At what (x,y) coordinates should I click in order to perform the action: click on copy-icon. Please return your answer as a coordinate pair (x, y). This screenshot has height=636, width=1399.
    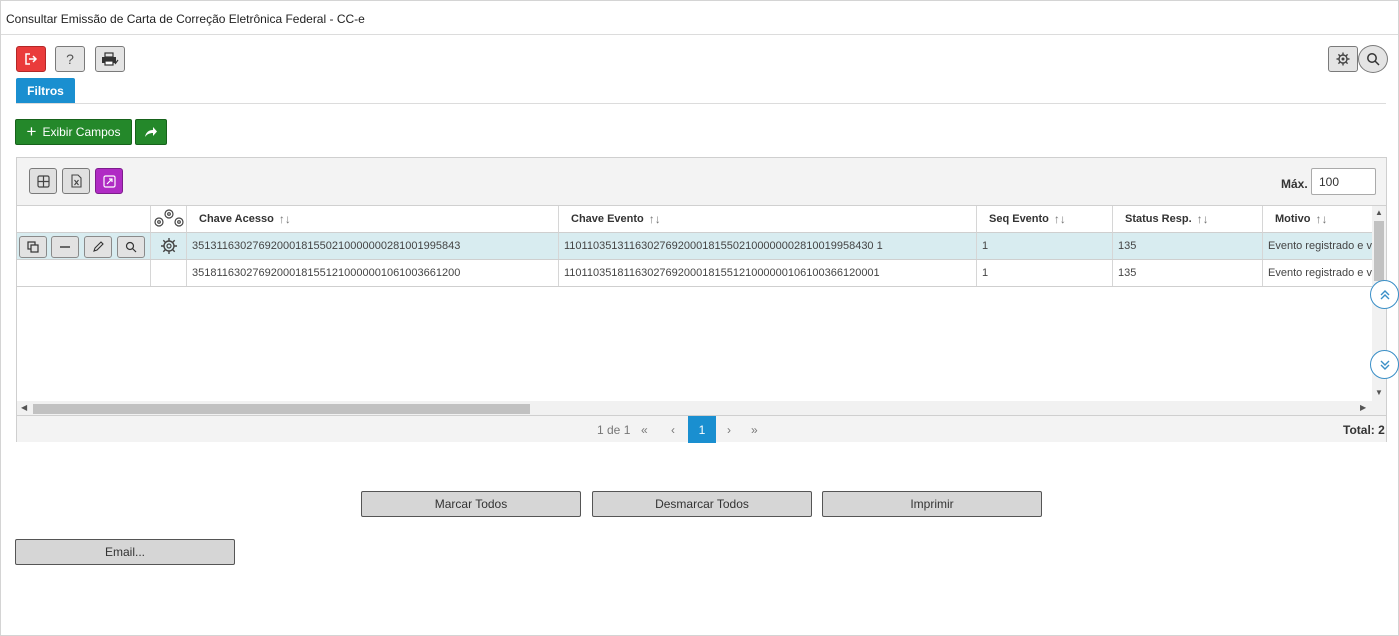
    Looking at the image, I should click on (33, 247).